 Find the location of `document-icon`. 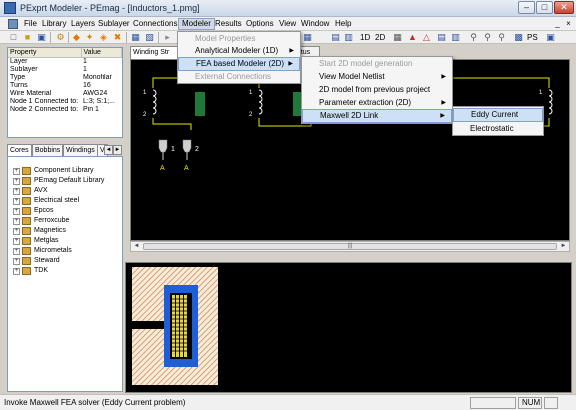

document-icon is located at coordinates (13, 24).